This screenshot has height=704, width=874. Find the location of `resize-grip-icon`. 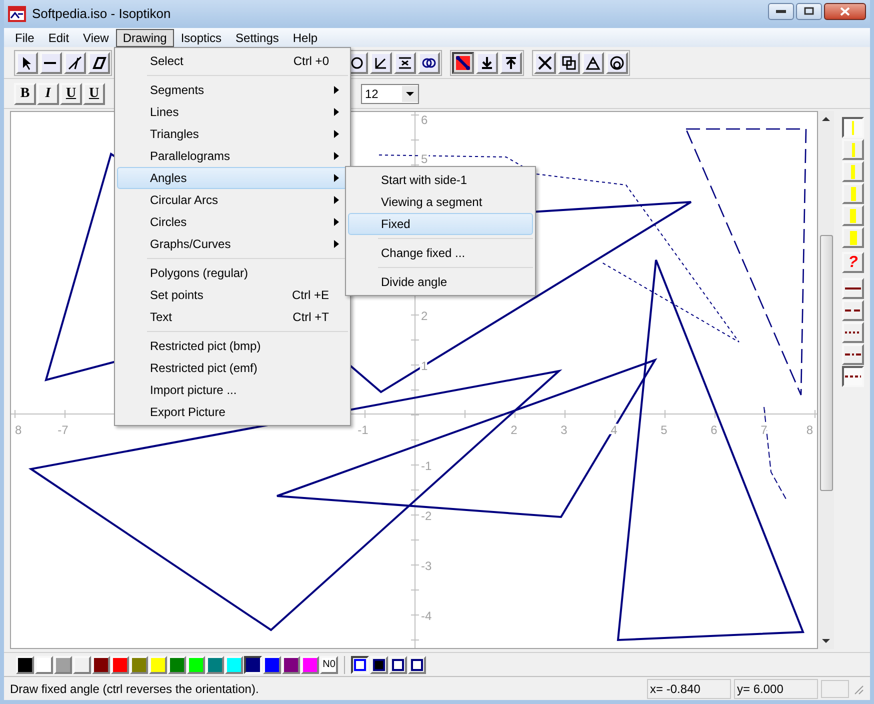

resize-grip-icon is located at coordinates (858, 688).